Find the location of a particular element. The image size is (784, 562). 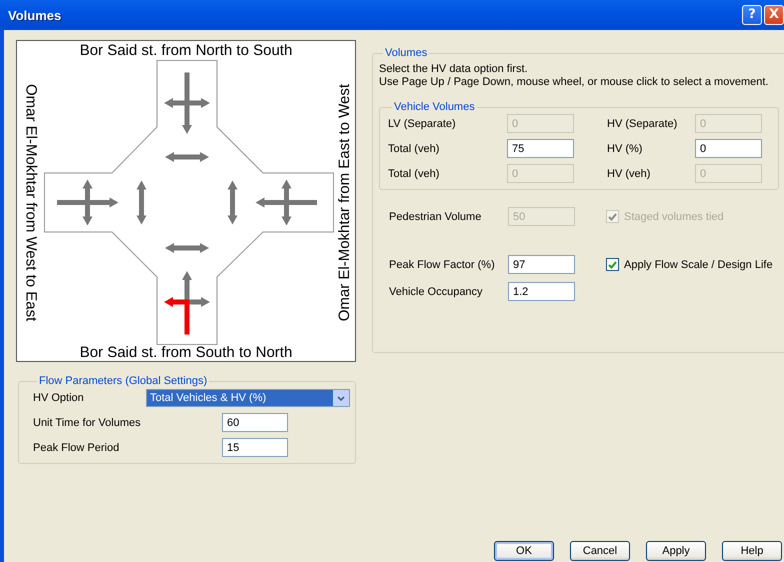

checkbox-label: Staged volumes tied is located at coordinates (674, 216).